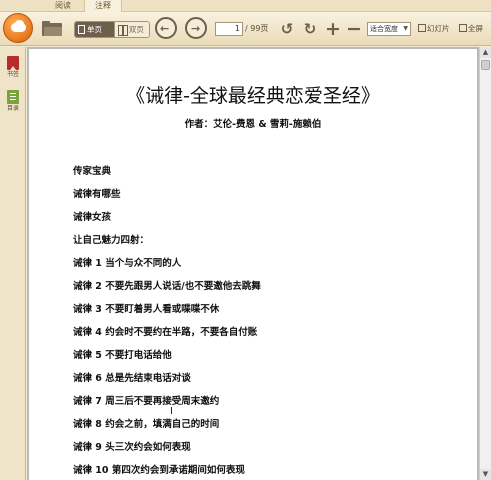  I want to click on arrow-left-icon: ←, so click(165, 28).